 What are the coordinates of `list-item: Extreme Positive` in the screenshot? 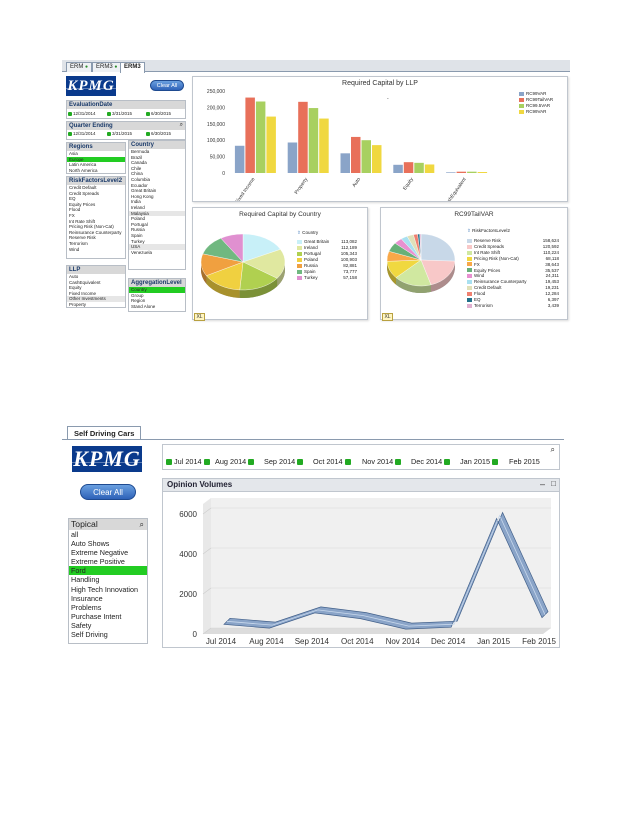 It's located at (108, 561).